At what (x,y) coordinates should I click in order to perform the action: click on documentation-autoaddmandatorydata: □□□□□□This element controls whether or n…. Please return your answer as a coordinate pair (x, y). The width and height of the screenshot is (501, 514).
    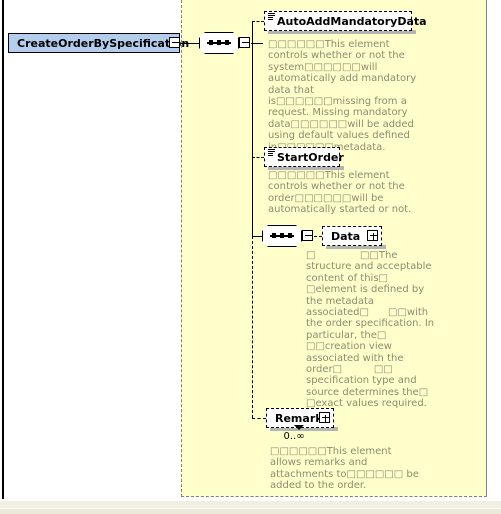
    Looking at the image, I should click on (342, 96).